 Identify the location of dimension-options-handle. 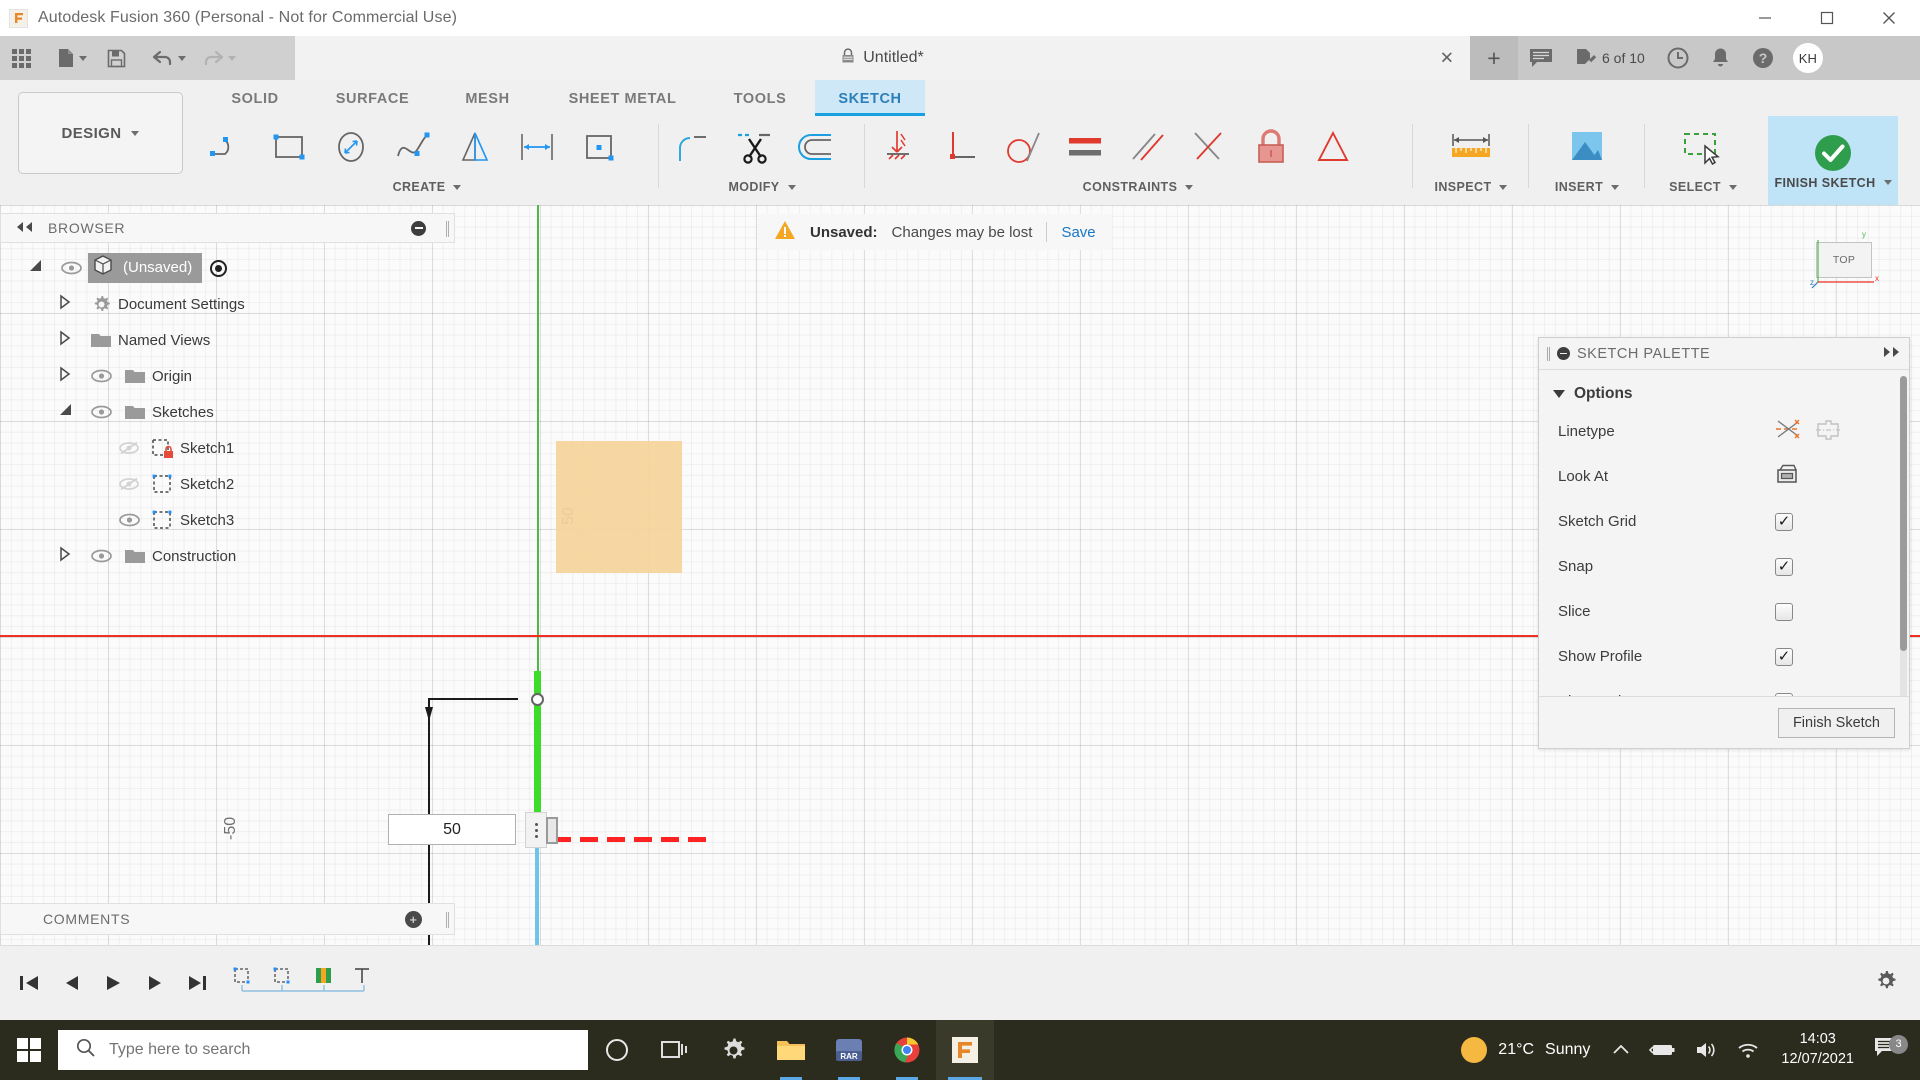
(536, 830).